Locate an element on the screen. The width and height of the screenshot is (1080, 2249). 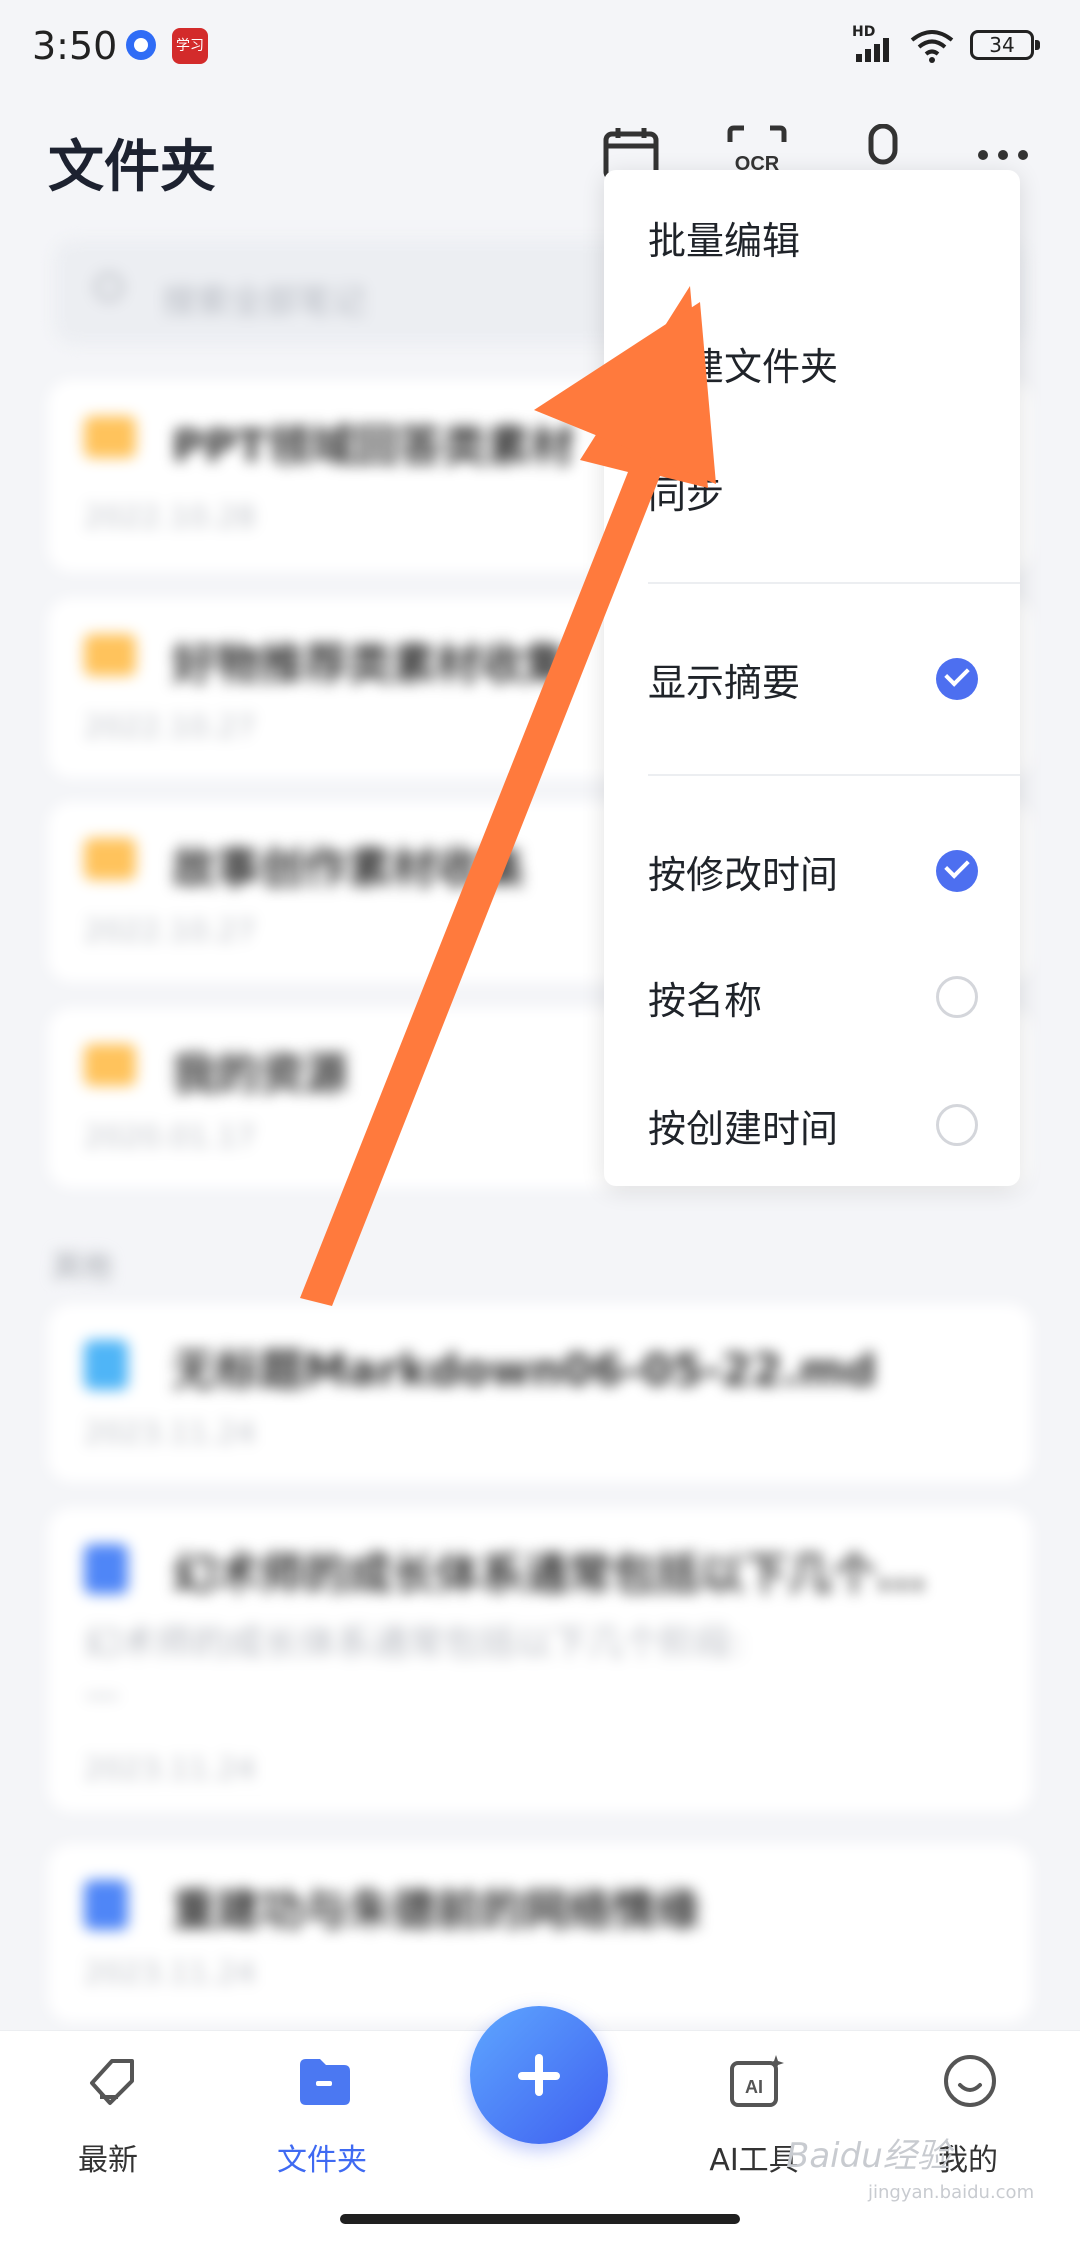
nav-latest: 最新 is located at coordinates (108, 2111).